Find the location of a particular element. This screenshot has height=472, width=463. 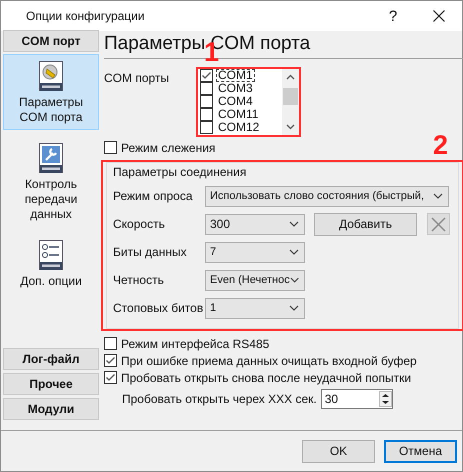

field-label: Пробовать открыть черех XXX сек. is located at coordinates (219, 399).